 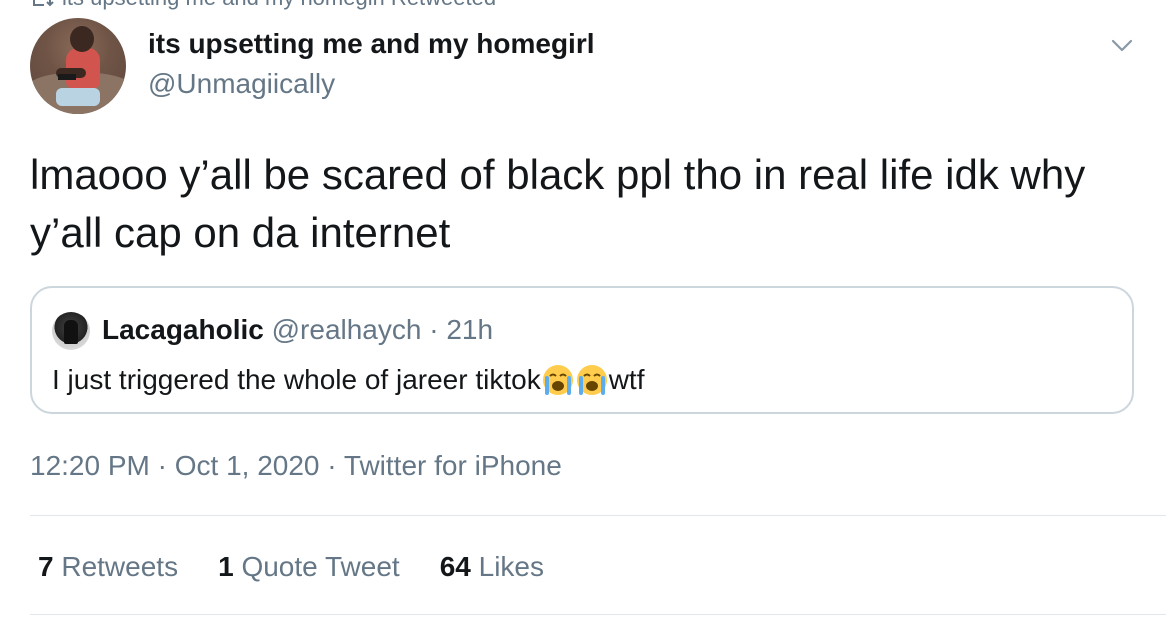 What do you see at coordinates (226, 566) in the screenshot?
I see `quote-tweets-count: 1` at bounding box center [226, 566].